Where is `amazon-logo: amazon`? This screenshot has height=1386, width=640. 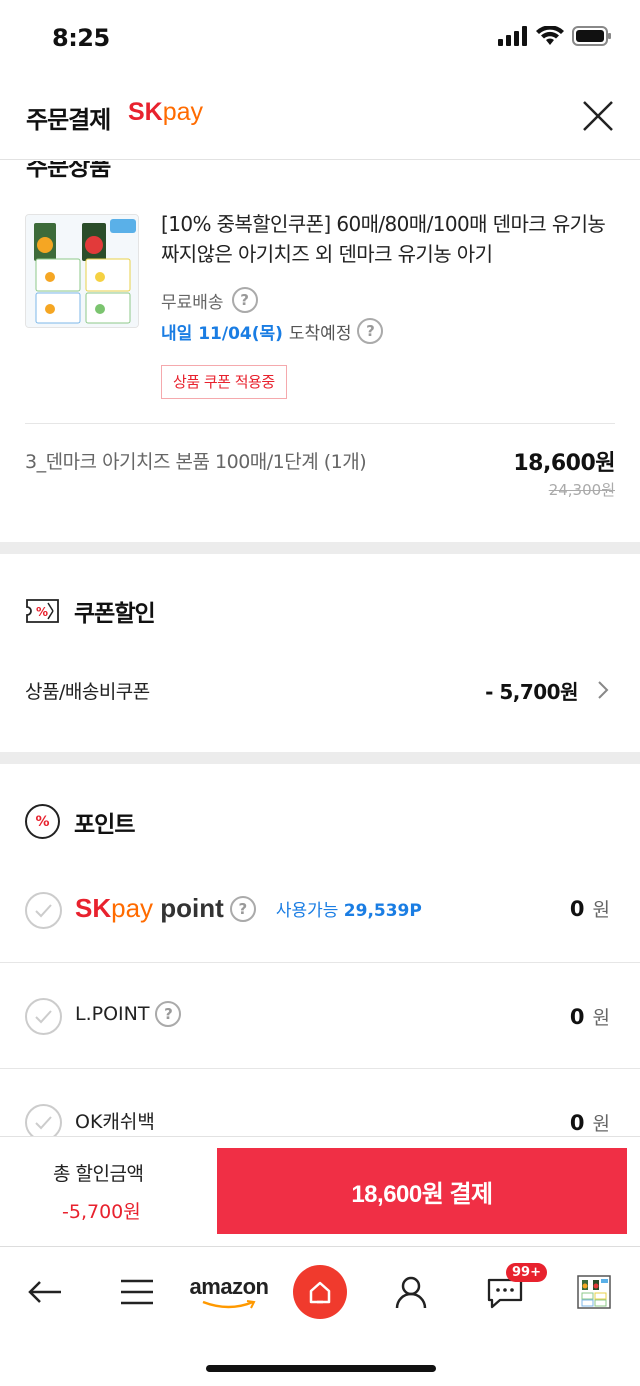
amazon-logo: amazon is located at coordinates (229, 1286).